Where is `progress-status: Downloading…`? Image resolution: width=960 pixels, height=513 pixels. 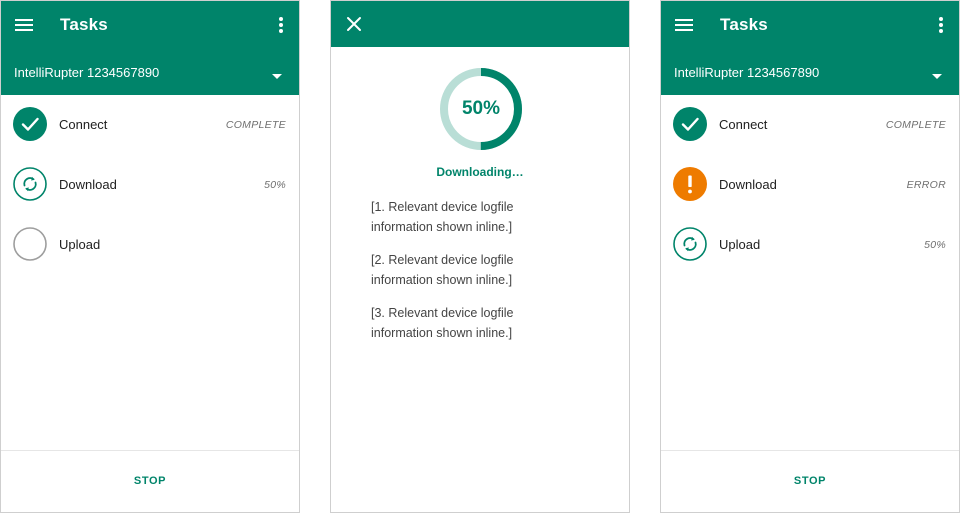 progress-status: Downloading… is located at coordinates (480, 172).